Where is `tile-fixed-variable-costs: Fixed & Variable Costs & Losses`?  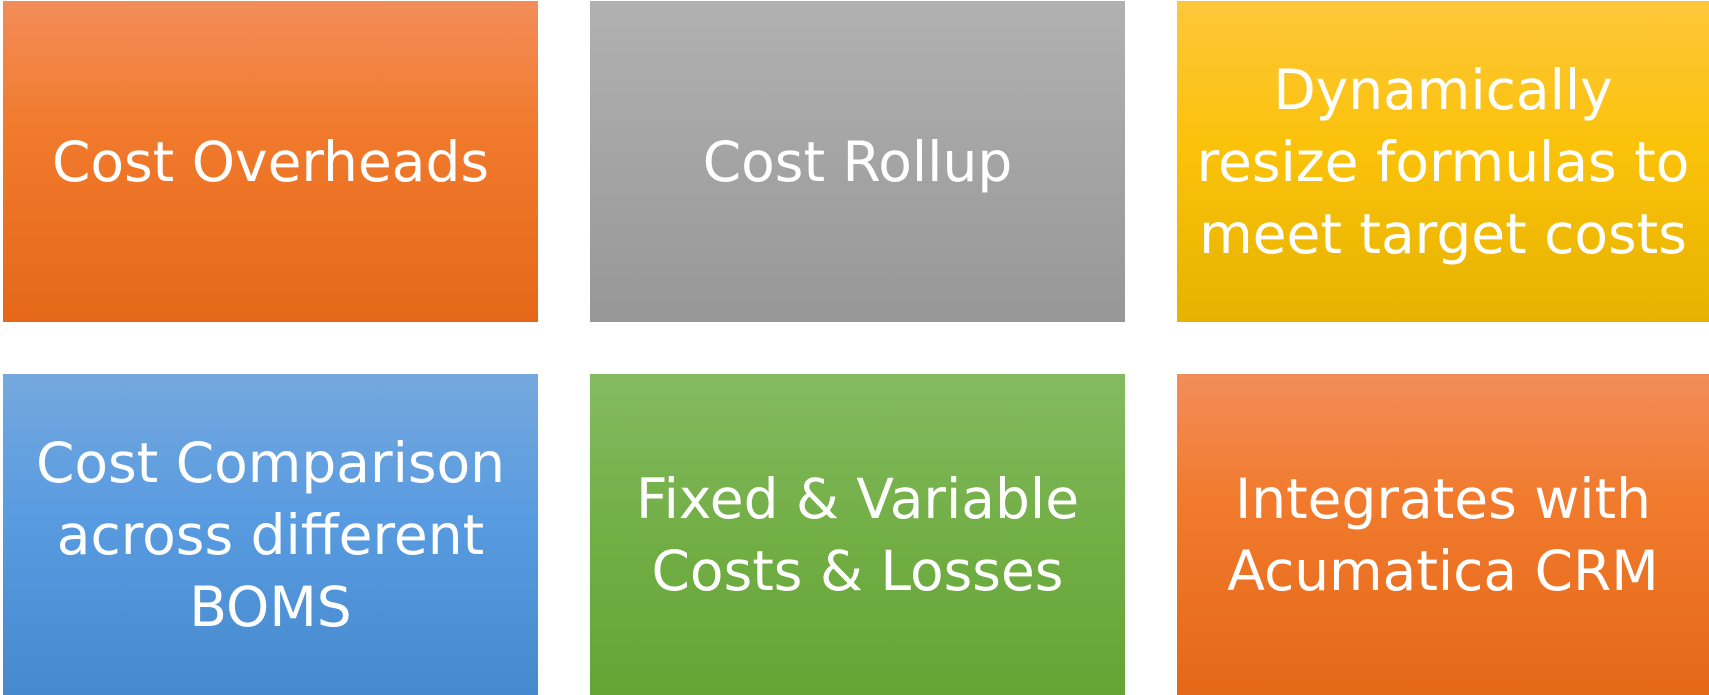
tile-fixed-variable-costs: Fixed & Variable Costs & Losses is located at coordinates (857, 534).